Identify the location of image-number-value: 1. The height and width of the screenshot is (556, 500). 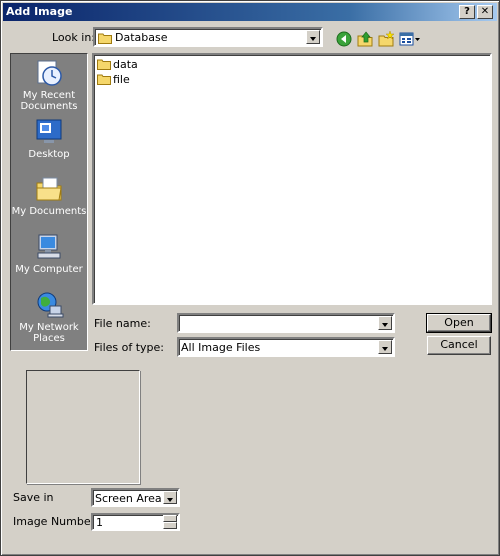
(99, 522).